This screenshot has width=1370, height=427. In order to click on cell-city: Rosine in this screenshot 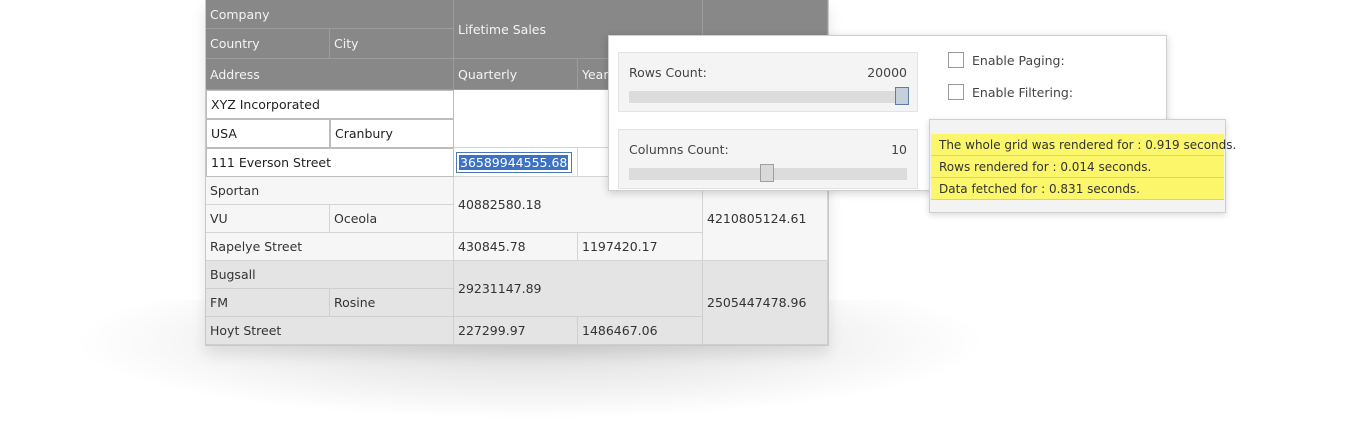, I will do `click(392, 303)`.